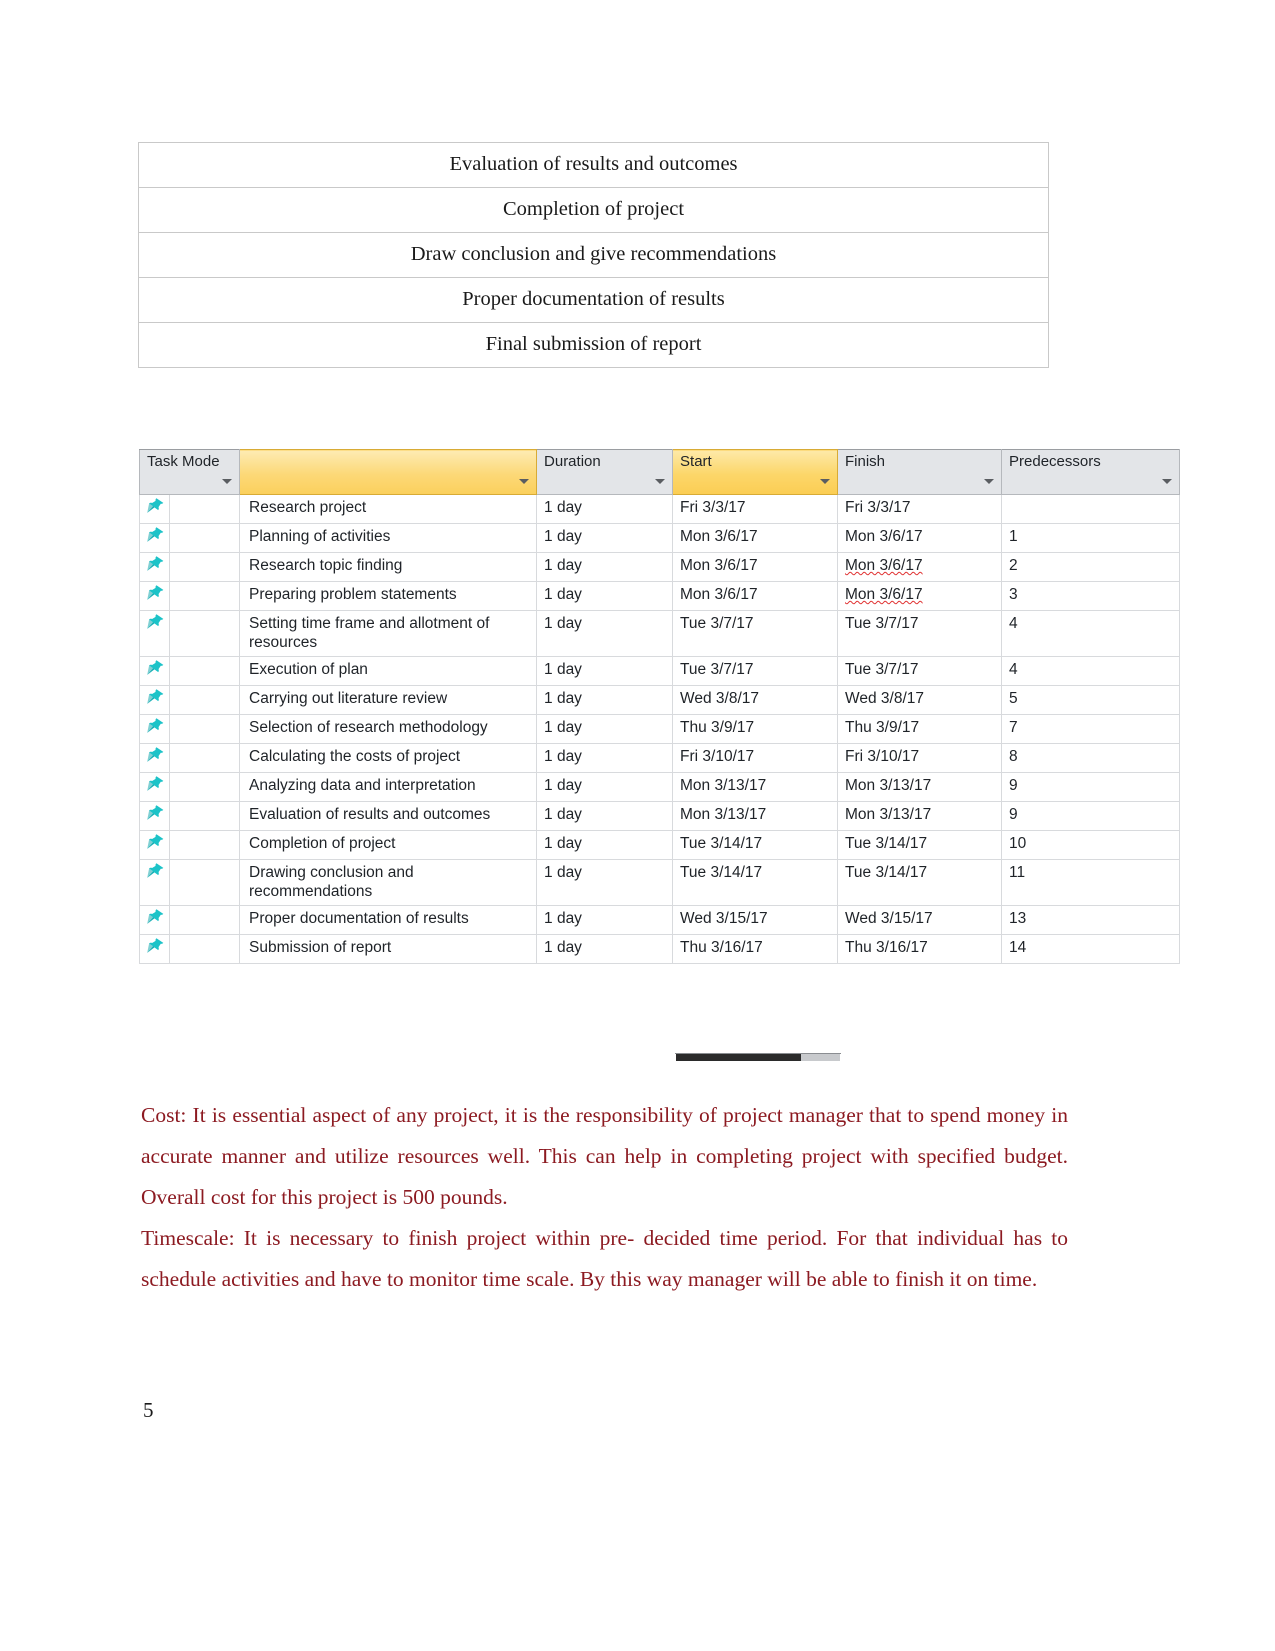  What do you see at coordinates (920, 919) in the screenshot?
I see `finish-date-cell: Wed 3/15/17` at bounding box center [920, 919].